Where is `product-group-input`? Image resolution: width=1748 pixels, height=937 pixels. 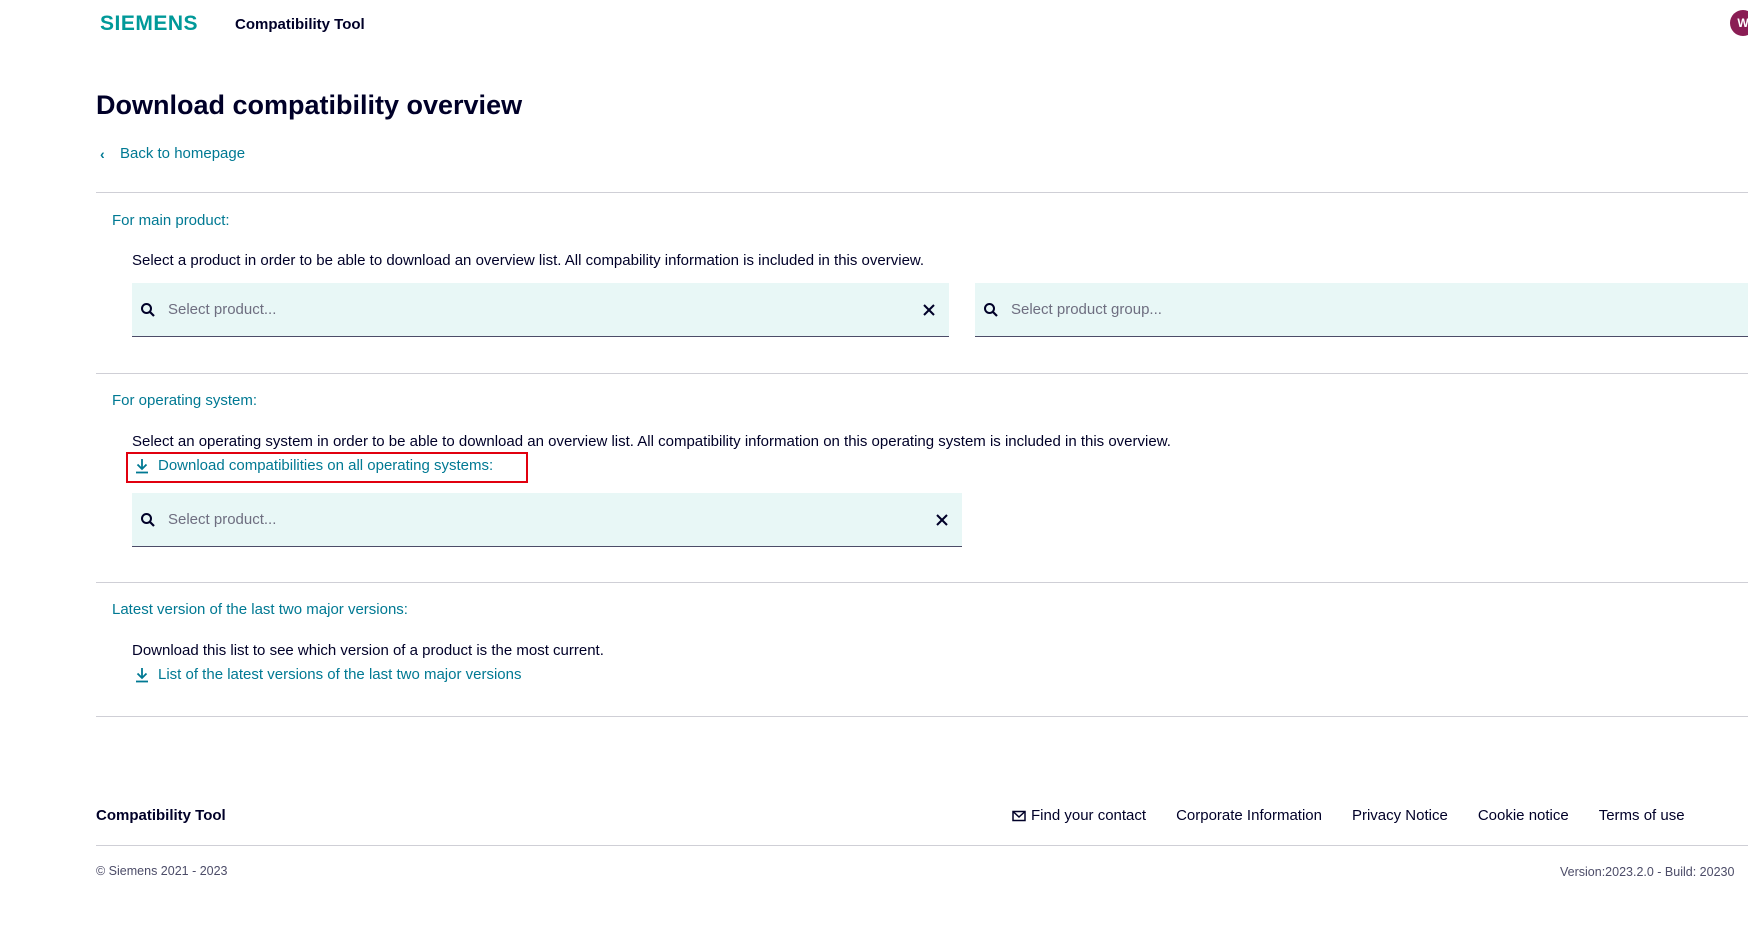 product-group-input is located at coordinates (1378, 309).